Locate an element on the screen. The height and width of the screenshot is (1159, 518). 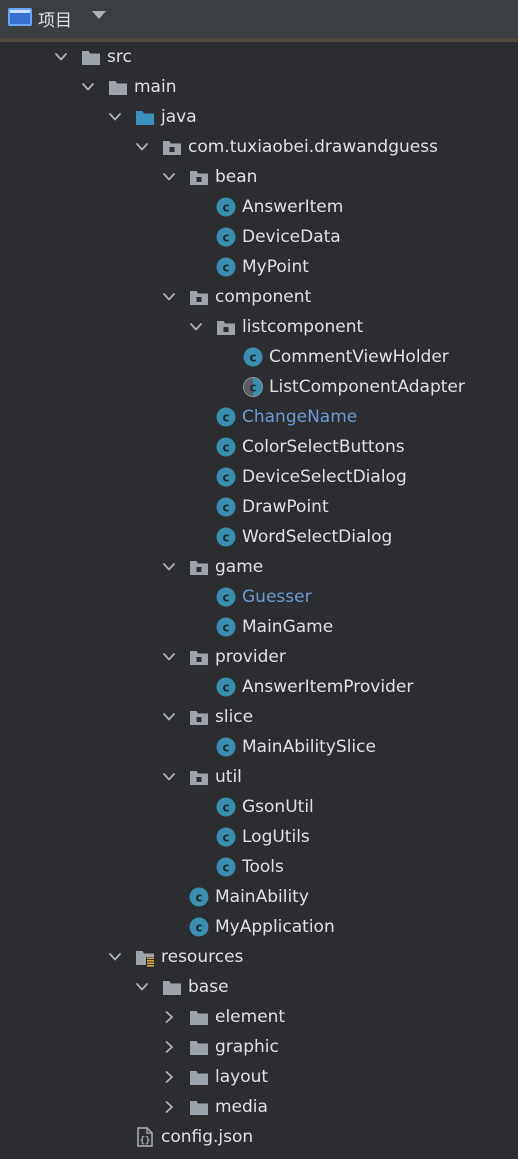
tree-item-label: element is located at coordinates (250, 1017).